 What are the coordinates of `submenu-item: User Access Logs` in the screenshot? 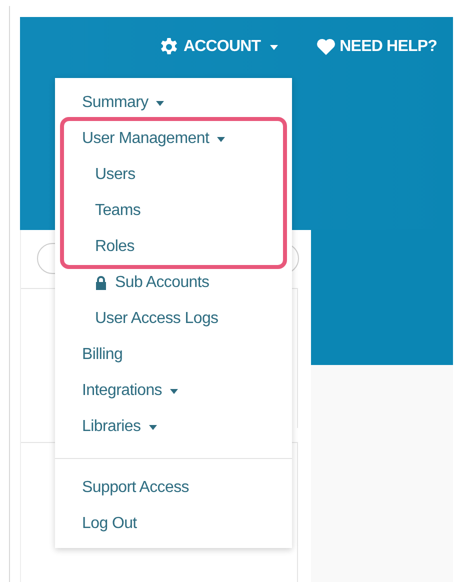 It's located at (156, 319).